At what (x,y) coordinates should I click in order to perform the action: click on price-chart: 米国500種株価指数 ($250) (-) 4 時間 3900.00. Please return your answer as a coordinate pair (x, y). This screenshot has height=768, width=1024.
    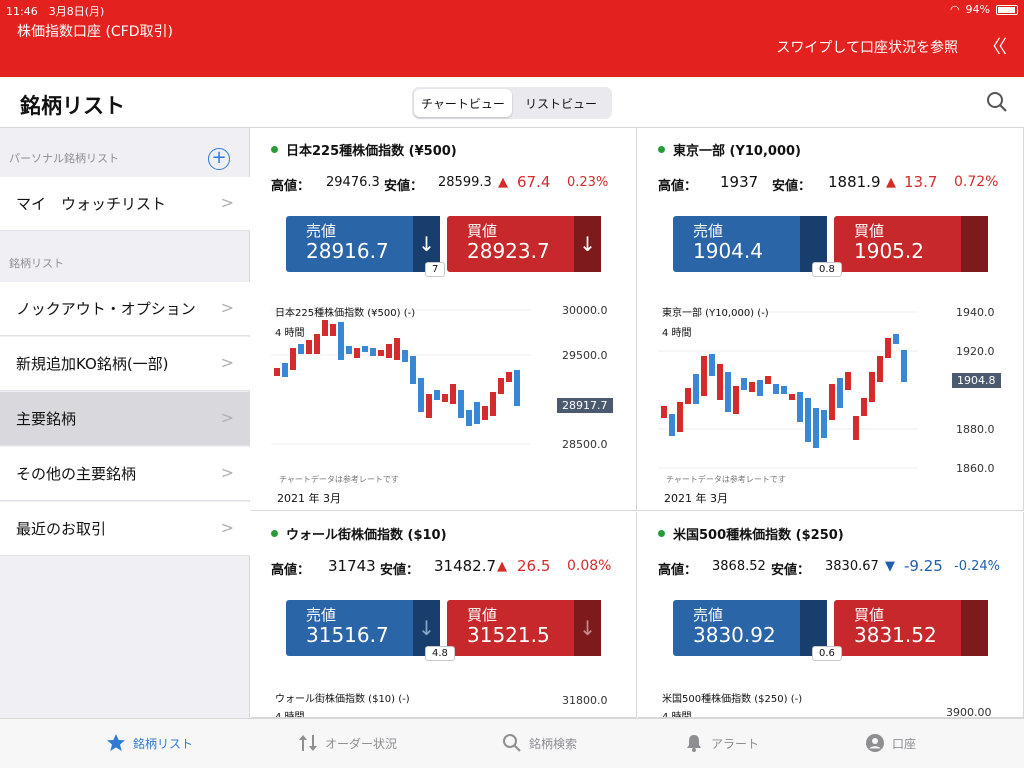
    Looking at the image, I should click on (840, 702).